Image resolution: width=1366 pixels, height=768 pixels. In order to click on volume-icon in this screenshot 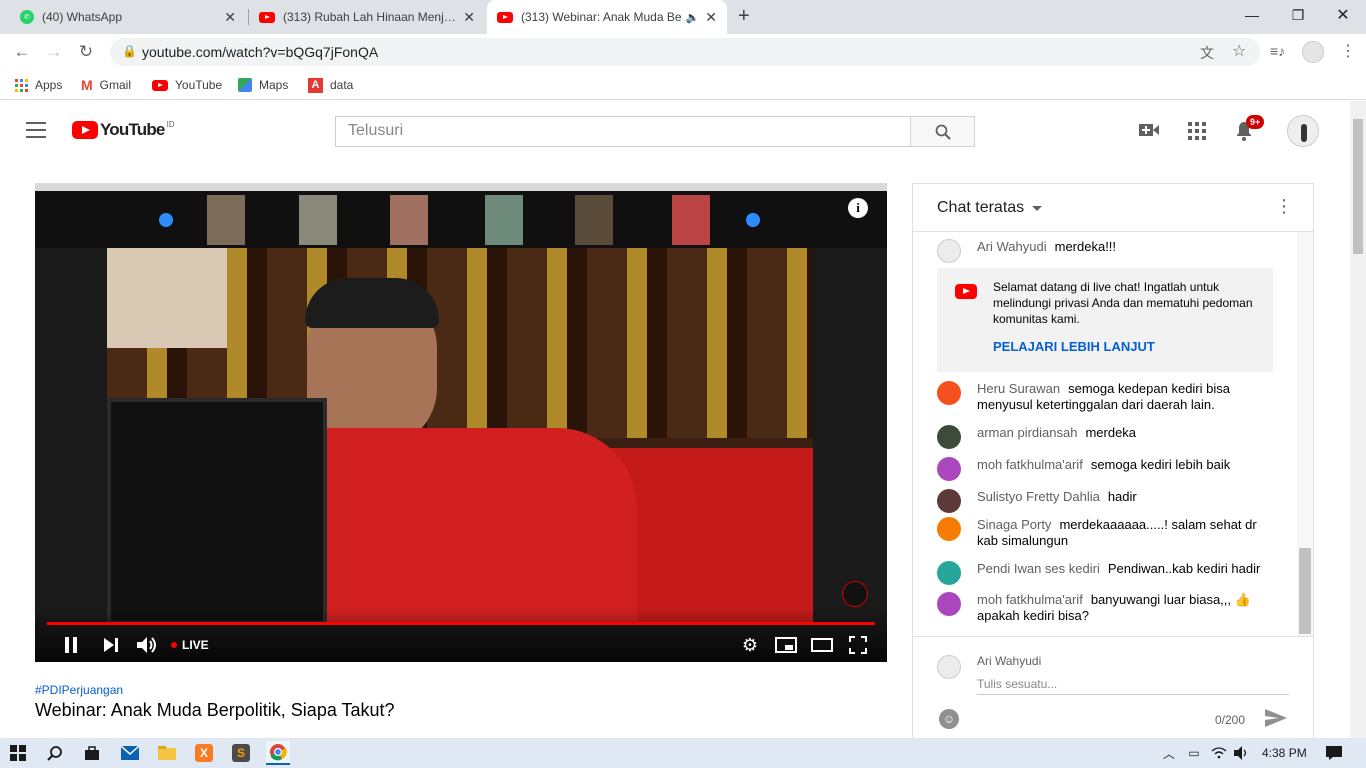, I will do `click(147, 645)`.